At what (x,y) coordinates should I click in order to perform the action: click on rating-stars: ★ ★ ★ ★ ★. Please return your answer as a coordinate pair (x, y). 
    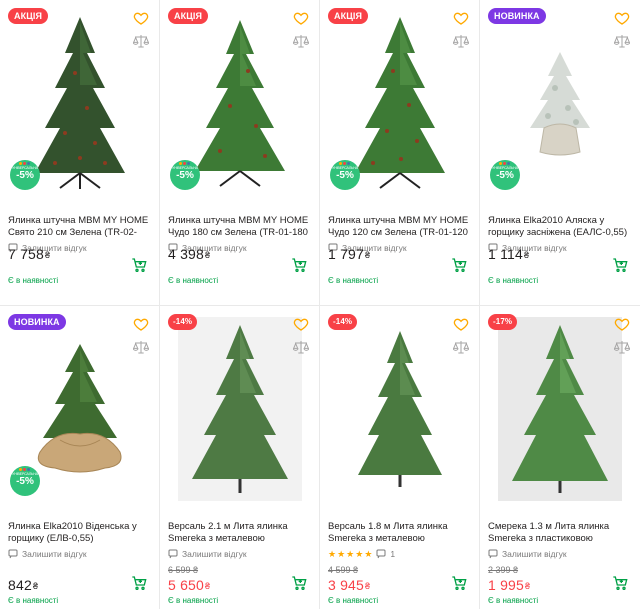
    Looking at the image, I should click on (350, 554).